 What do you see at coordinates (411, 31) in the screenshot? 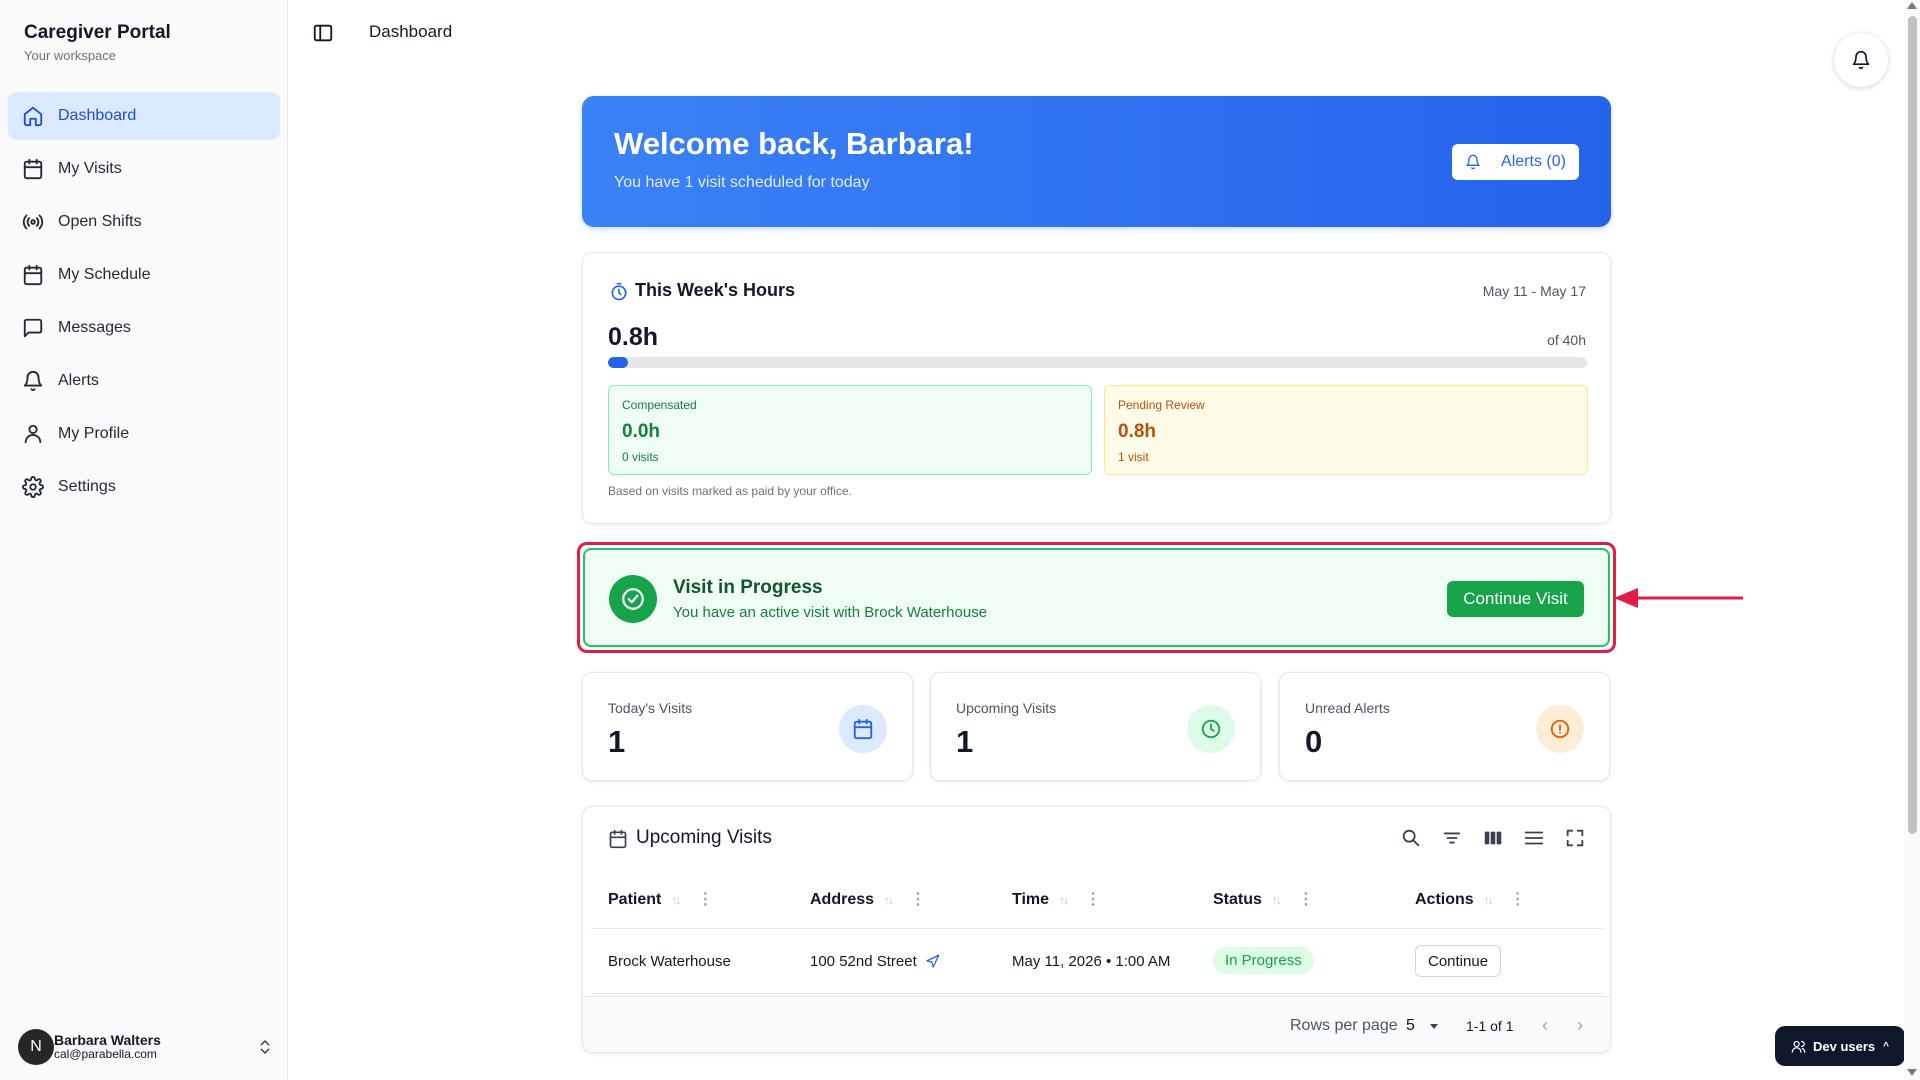
I see `breadcrumb: Dashboard` at bounding box center [411, 31].